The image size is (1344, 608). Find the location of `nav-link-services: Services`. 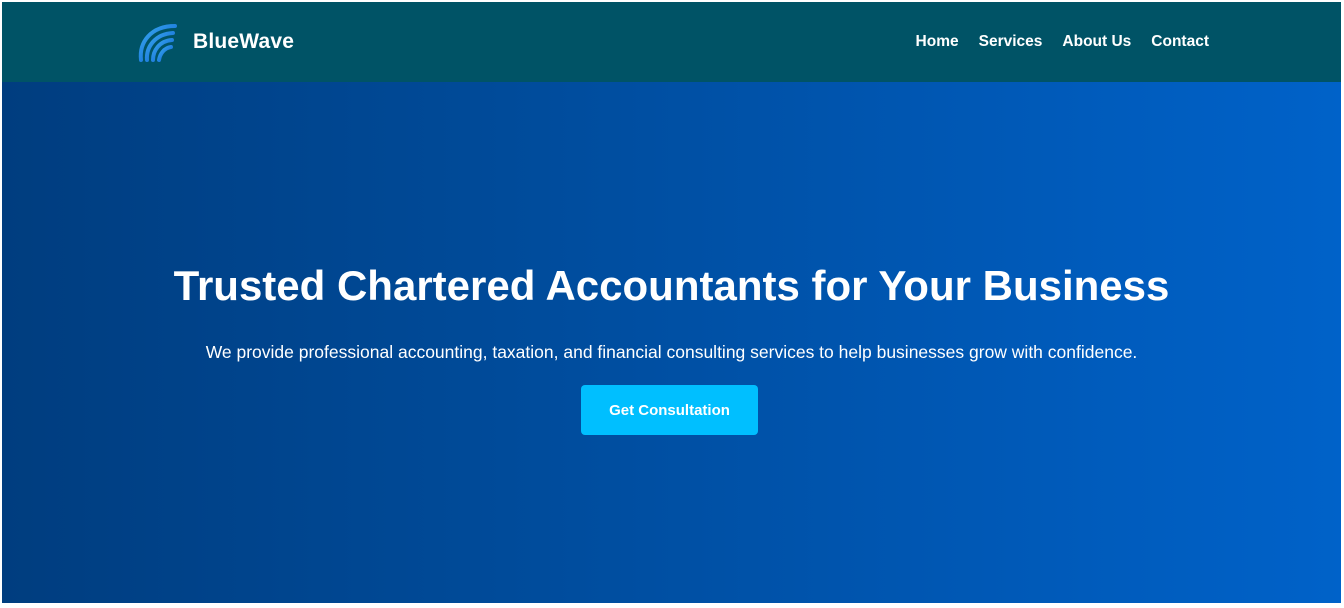

nav-link-services: Services is located at coordinates (1011, 41).